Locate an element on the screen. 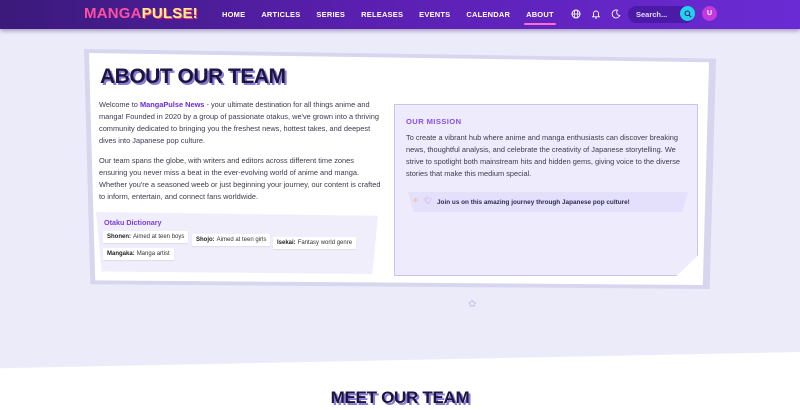 The height and width of the screenshot is (410, 800). team-title: MEET OUR TEAM is located at coordinates (400, 397).